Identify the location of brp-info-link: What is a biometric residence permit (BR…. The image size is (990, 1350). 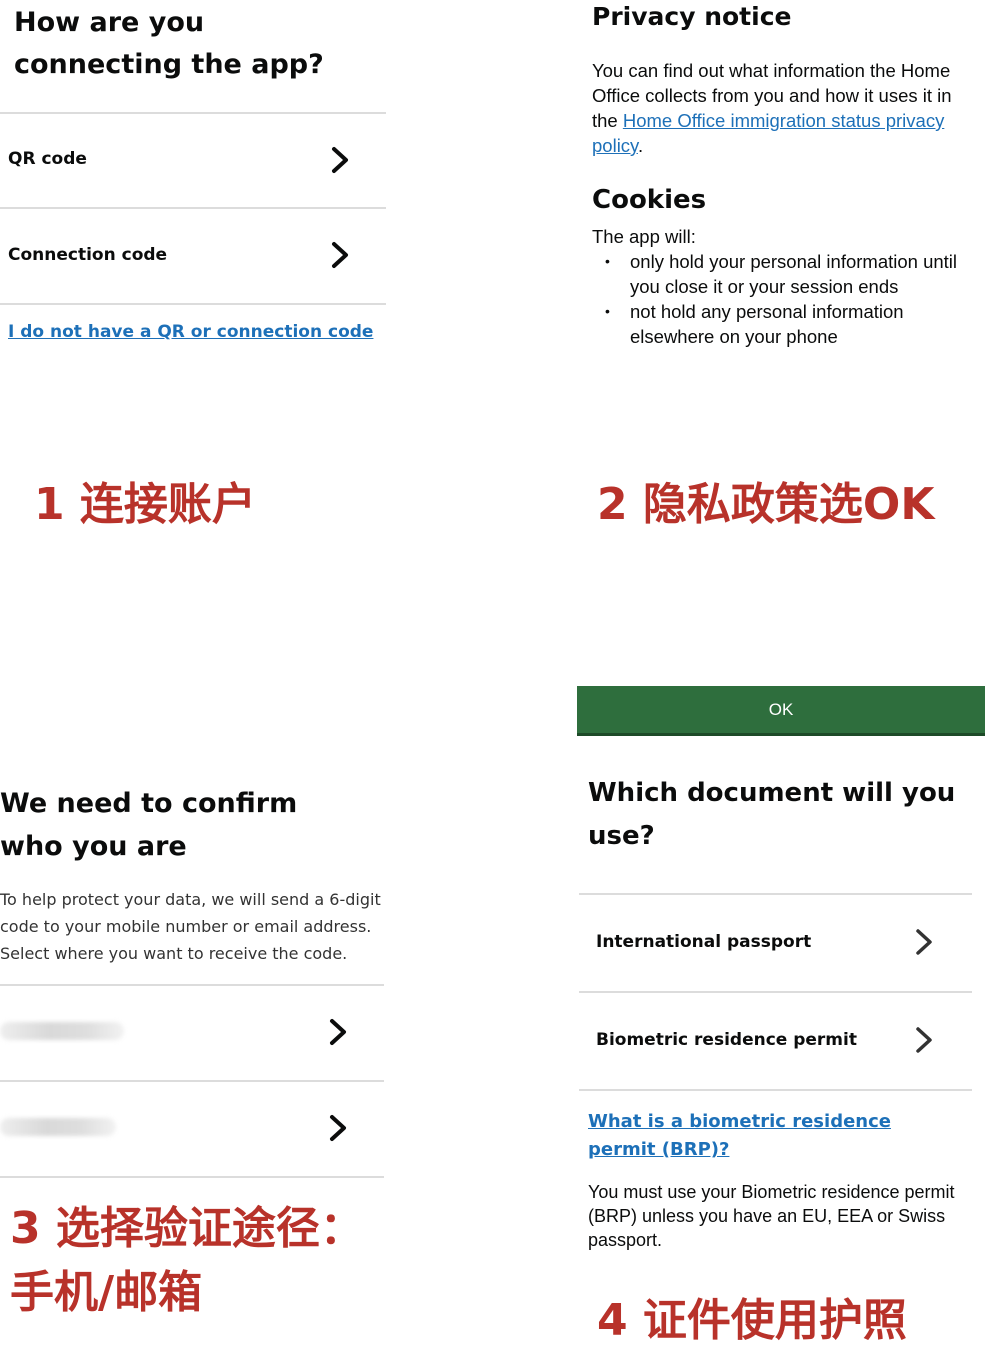
(758, 1136).